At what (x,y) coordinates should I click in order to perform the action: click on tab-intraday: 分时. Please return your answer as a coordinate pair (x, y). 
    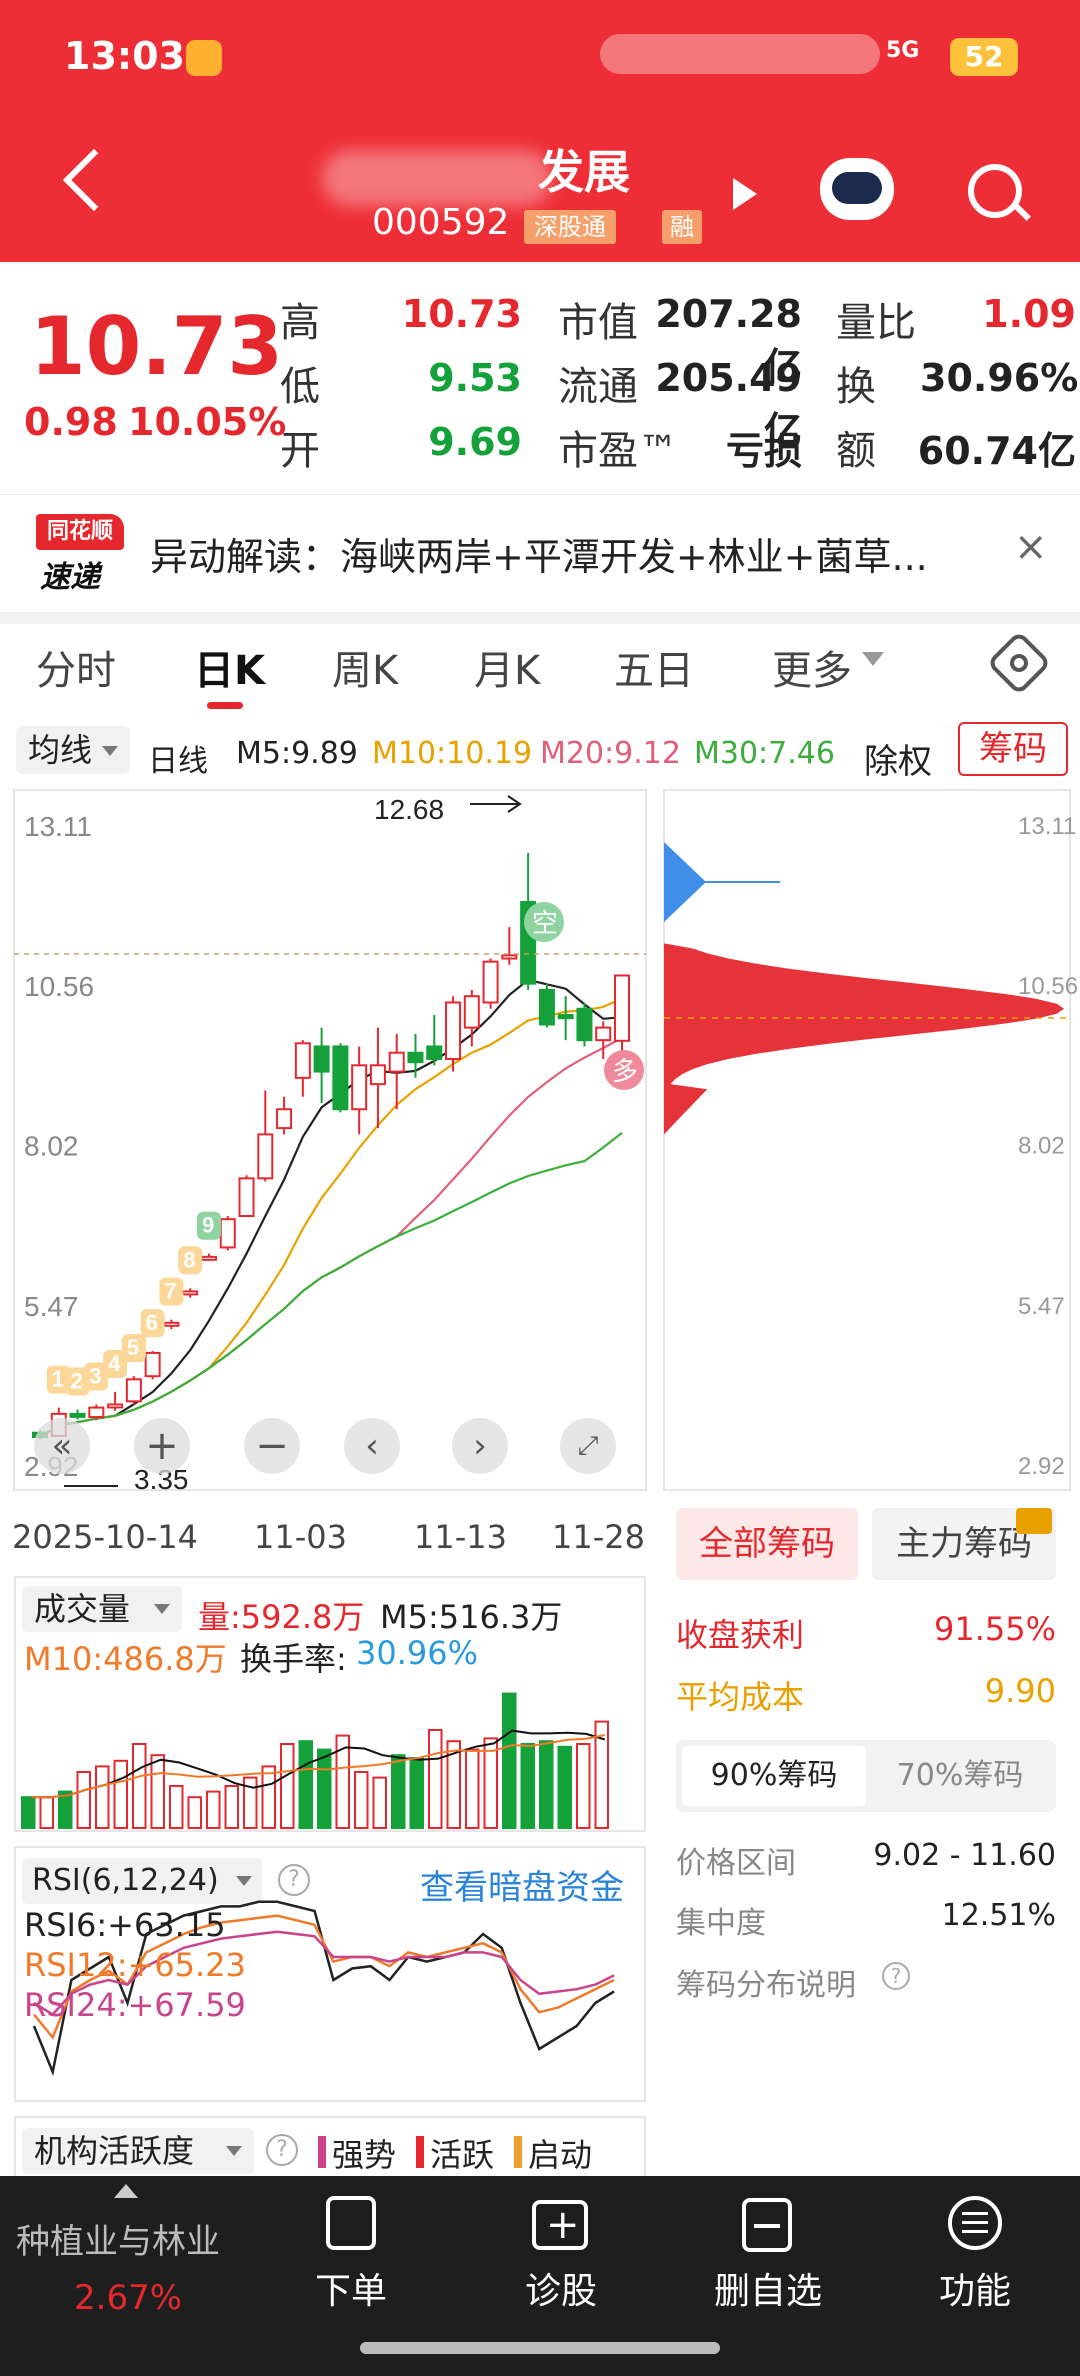
    Looking at the image, I should click on (76, 667).